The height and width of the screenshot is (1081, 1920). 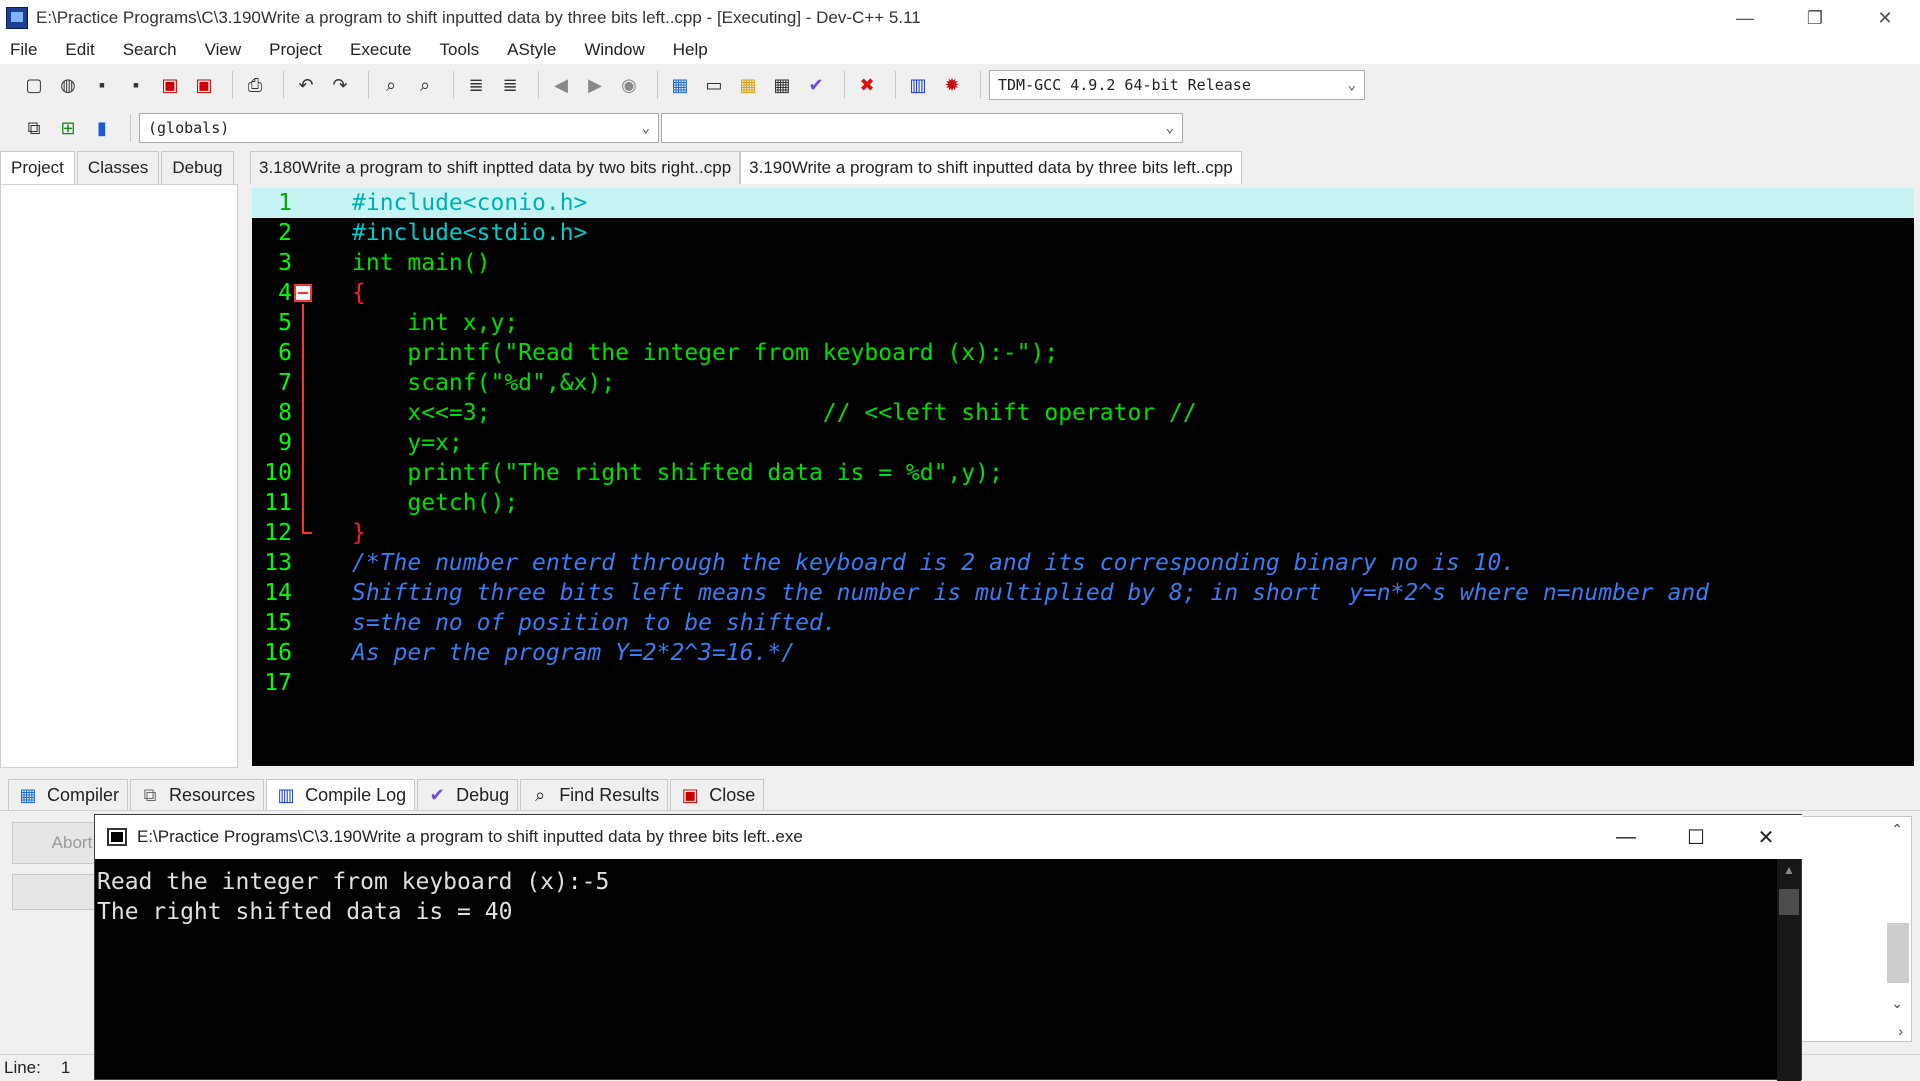 I want to click on scroll-up-icon: ▲, so click(x=1789, y=870).